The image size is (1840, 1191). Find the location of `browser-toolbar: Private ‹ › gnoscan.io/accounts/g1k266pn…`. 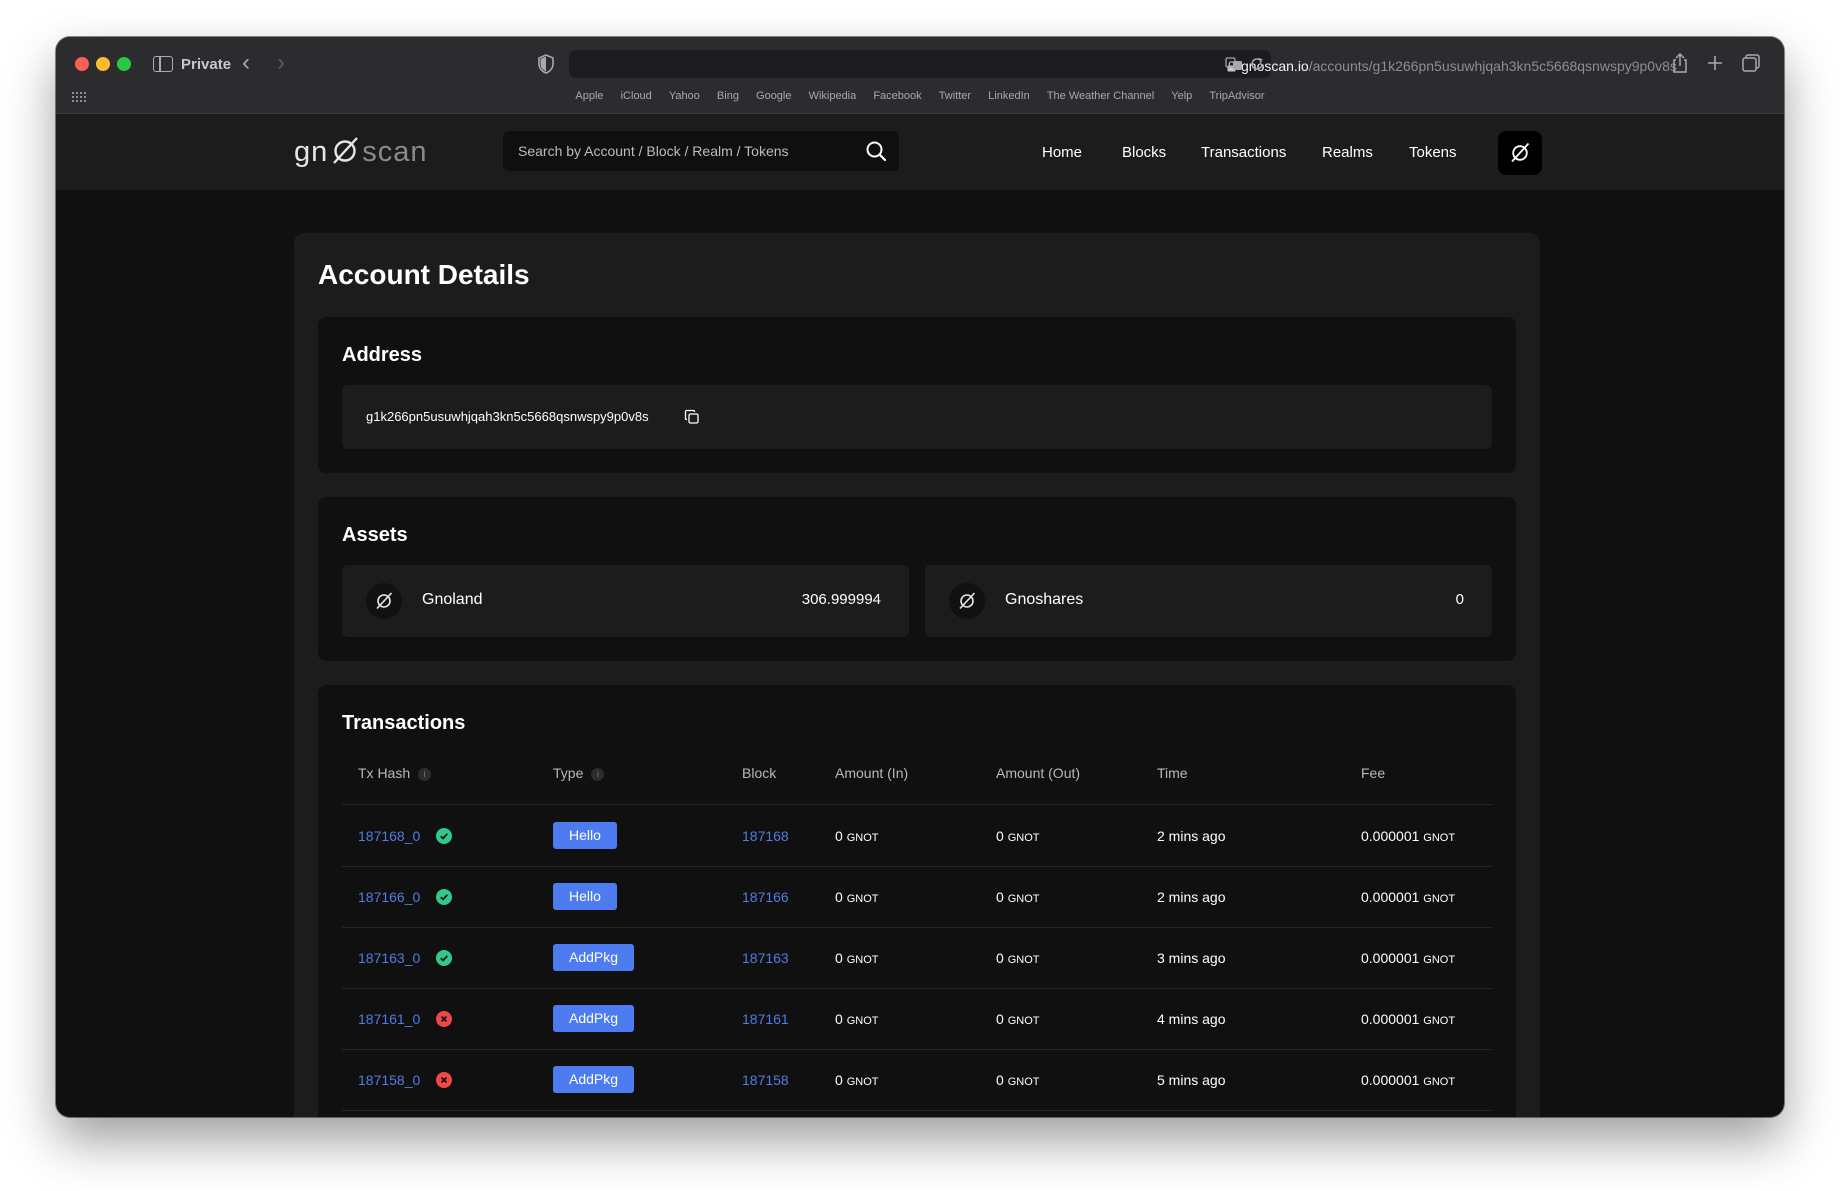

browser-toolbar: Private ‹ › gnoscan.io/accounts/g1k266pn… is located at coordinates (920, 75).